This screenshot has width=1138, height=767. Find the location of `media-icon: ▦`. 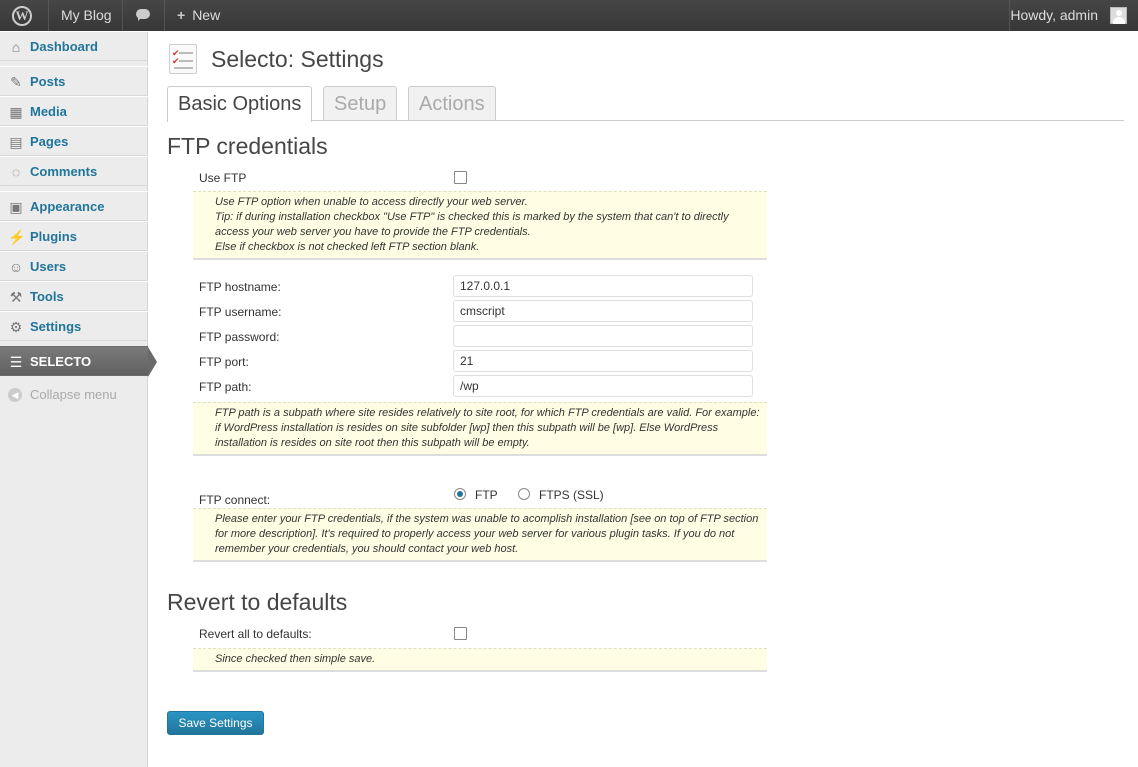

media-icon: ▦ is located at coordinates (16, 112).